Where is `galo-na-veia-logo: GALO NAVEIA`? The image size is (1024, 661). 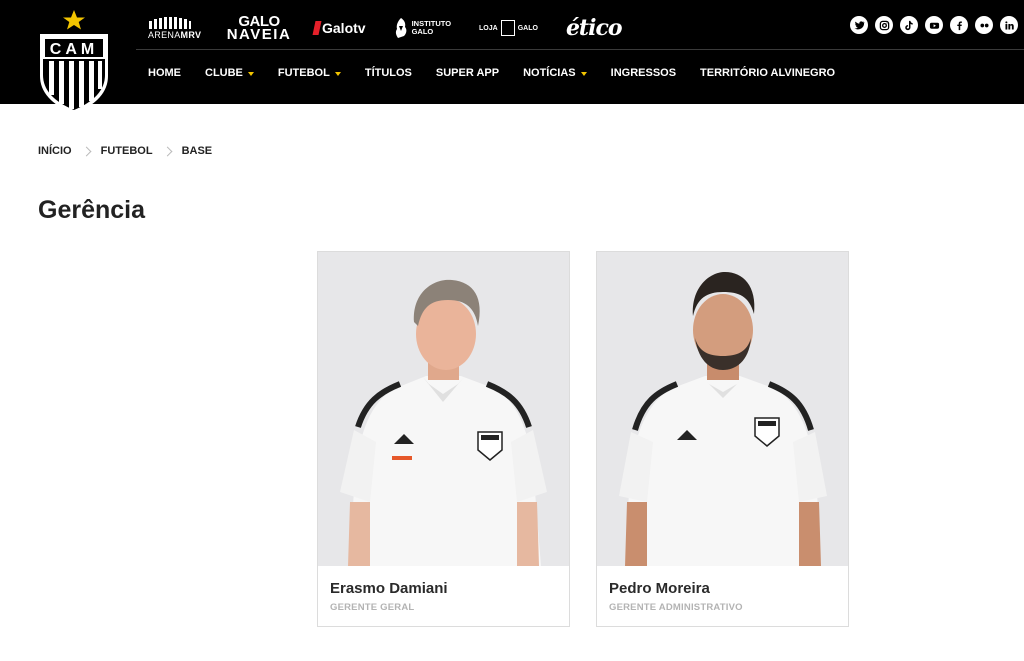 galo-na-veia-logo: GALO NAVEIA is located at coordinates (258, 28).